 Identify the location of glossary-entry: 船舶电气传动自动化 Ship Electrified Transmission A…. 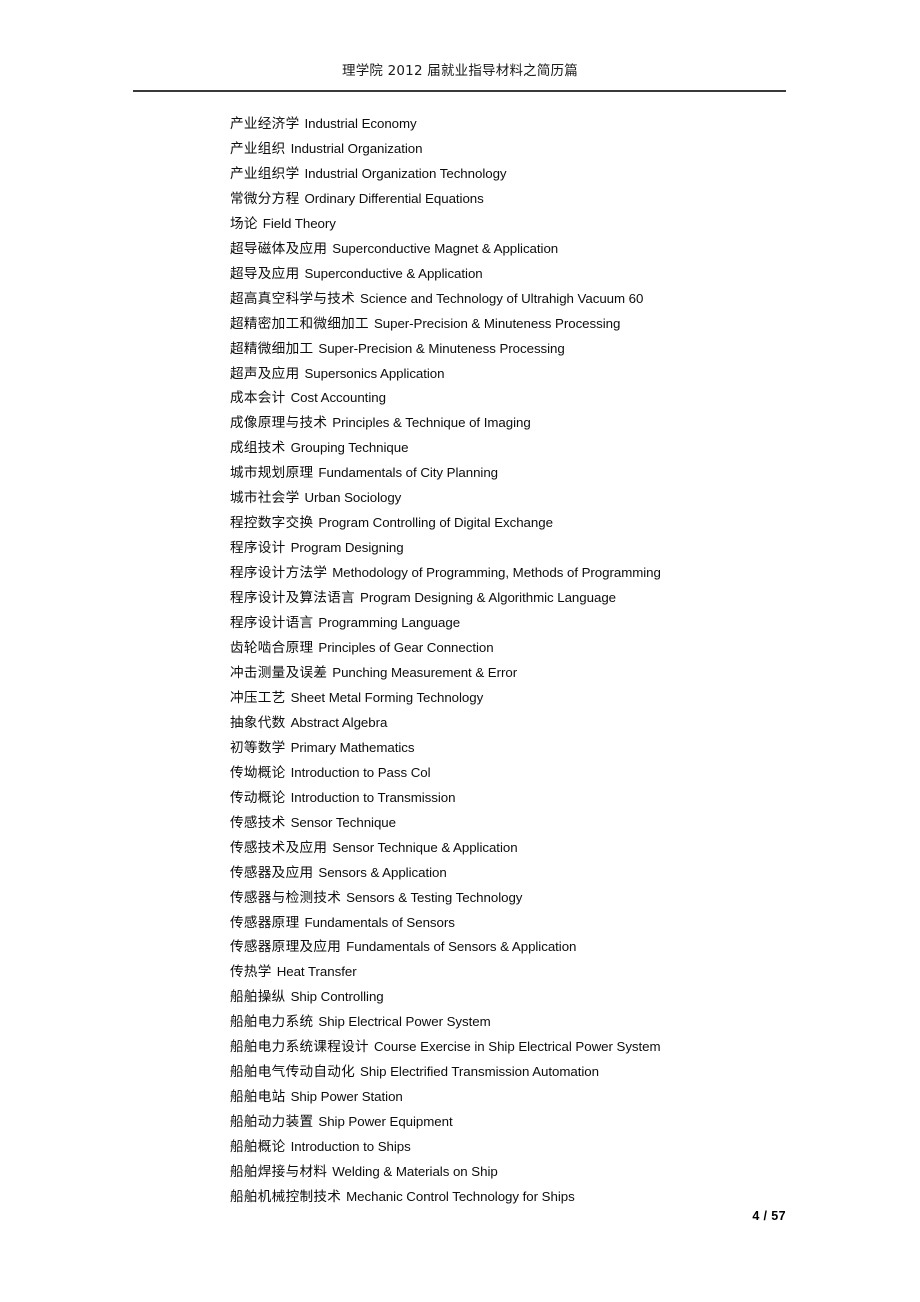
(550, 1072).